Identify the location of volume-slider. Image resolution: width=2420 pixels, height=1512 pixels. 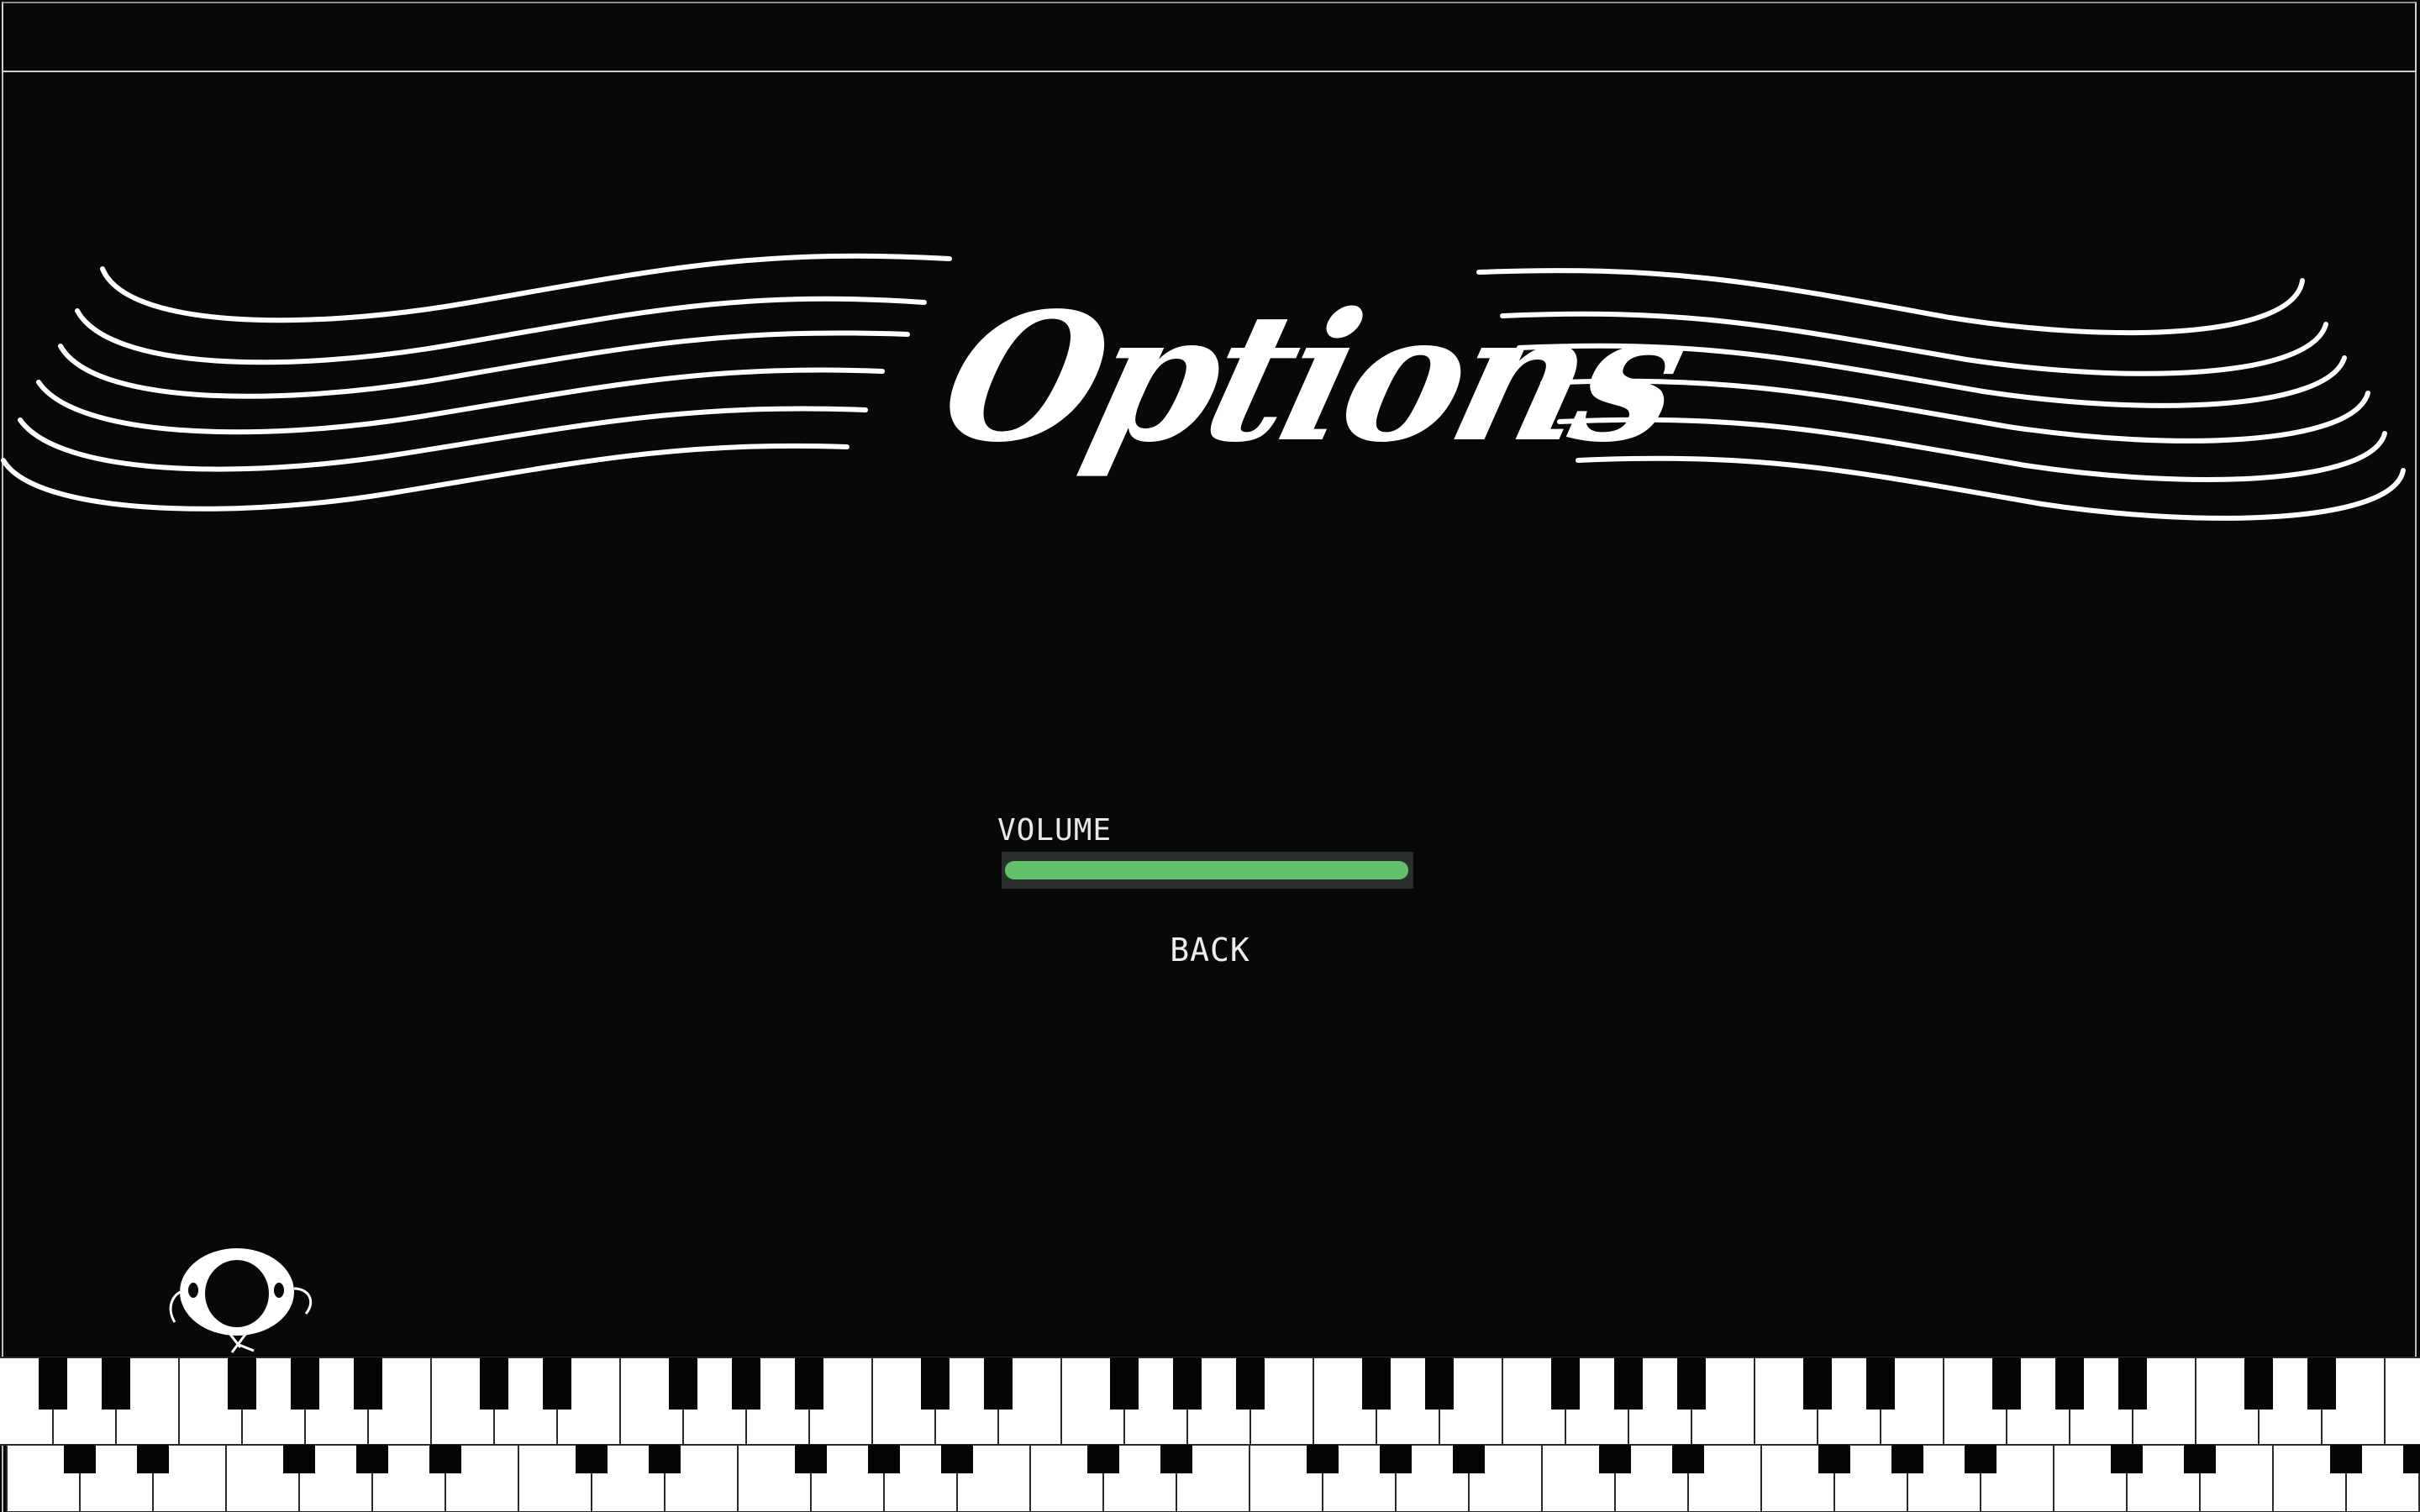
(1207, 870).